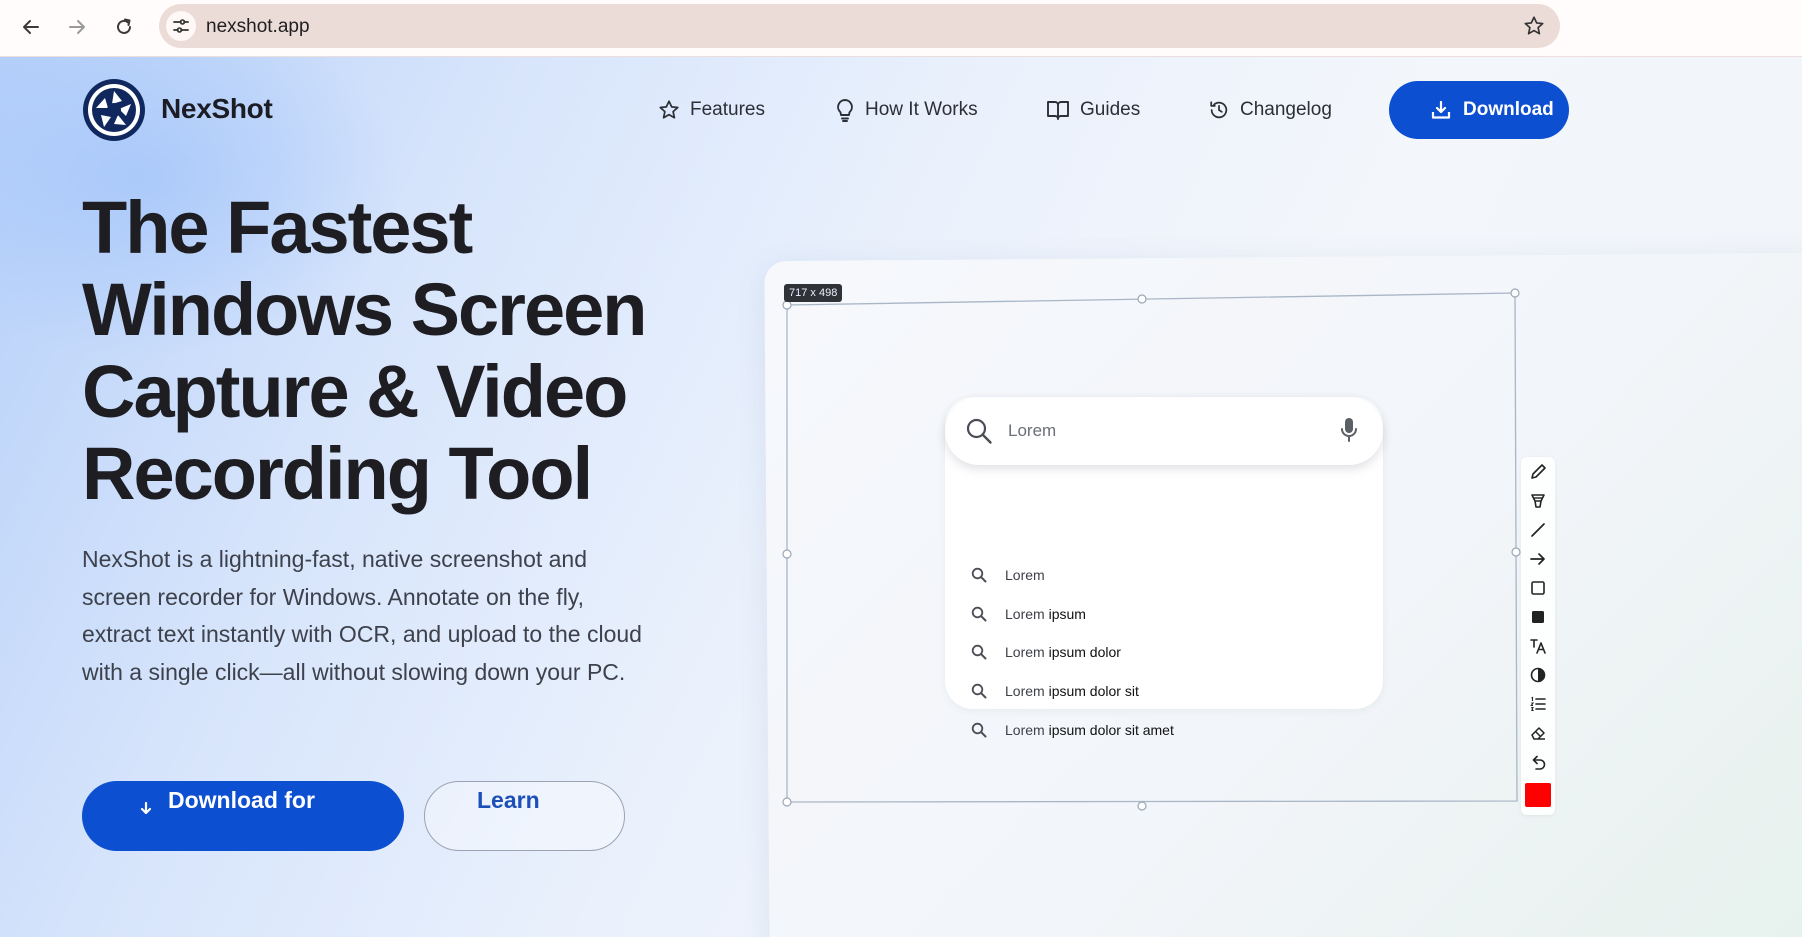  Describe the element at coordinates (217, 109) in the screenshot. I see `brand-name: NexShot` at that location.